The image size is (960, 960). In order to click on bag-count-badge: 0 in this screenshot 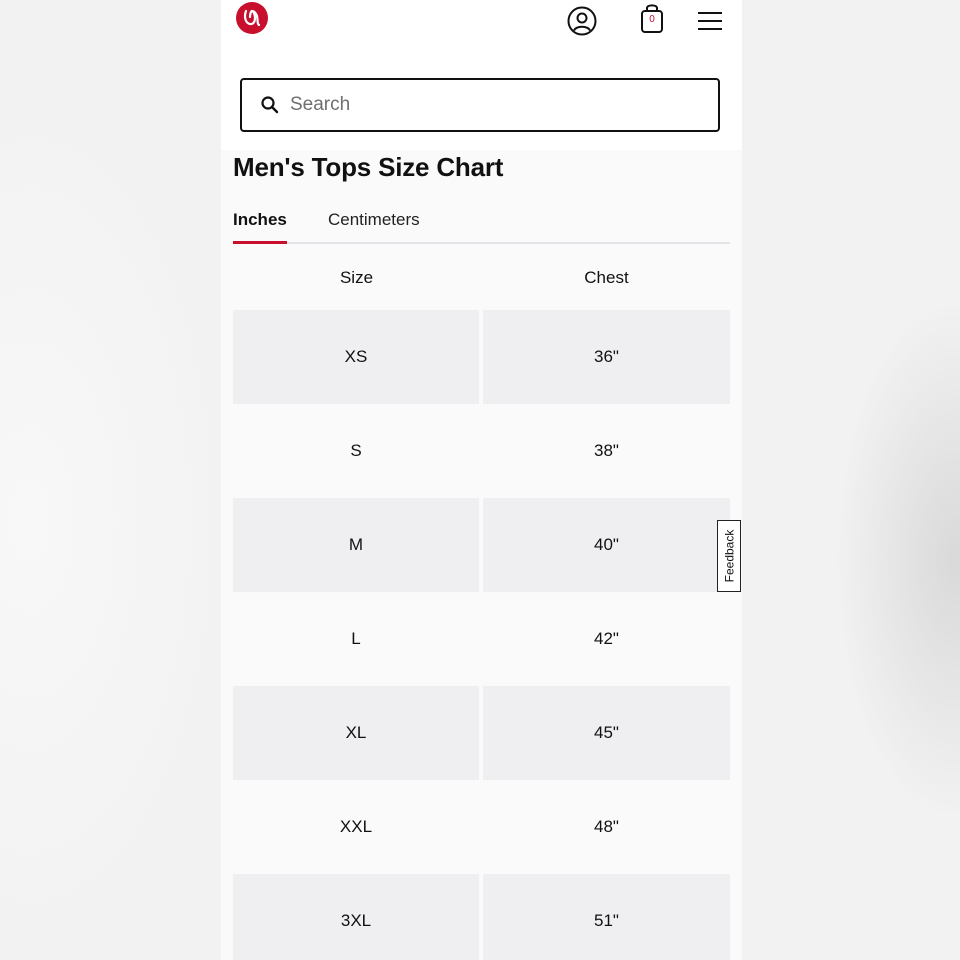, I will do `click(652, 19)`.